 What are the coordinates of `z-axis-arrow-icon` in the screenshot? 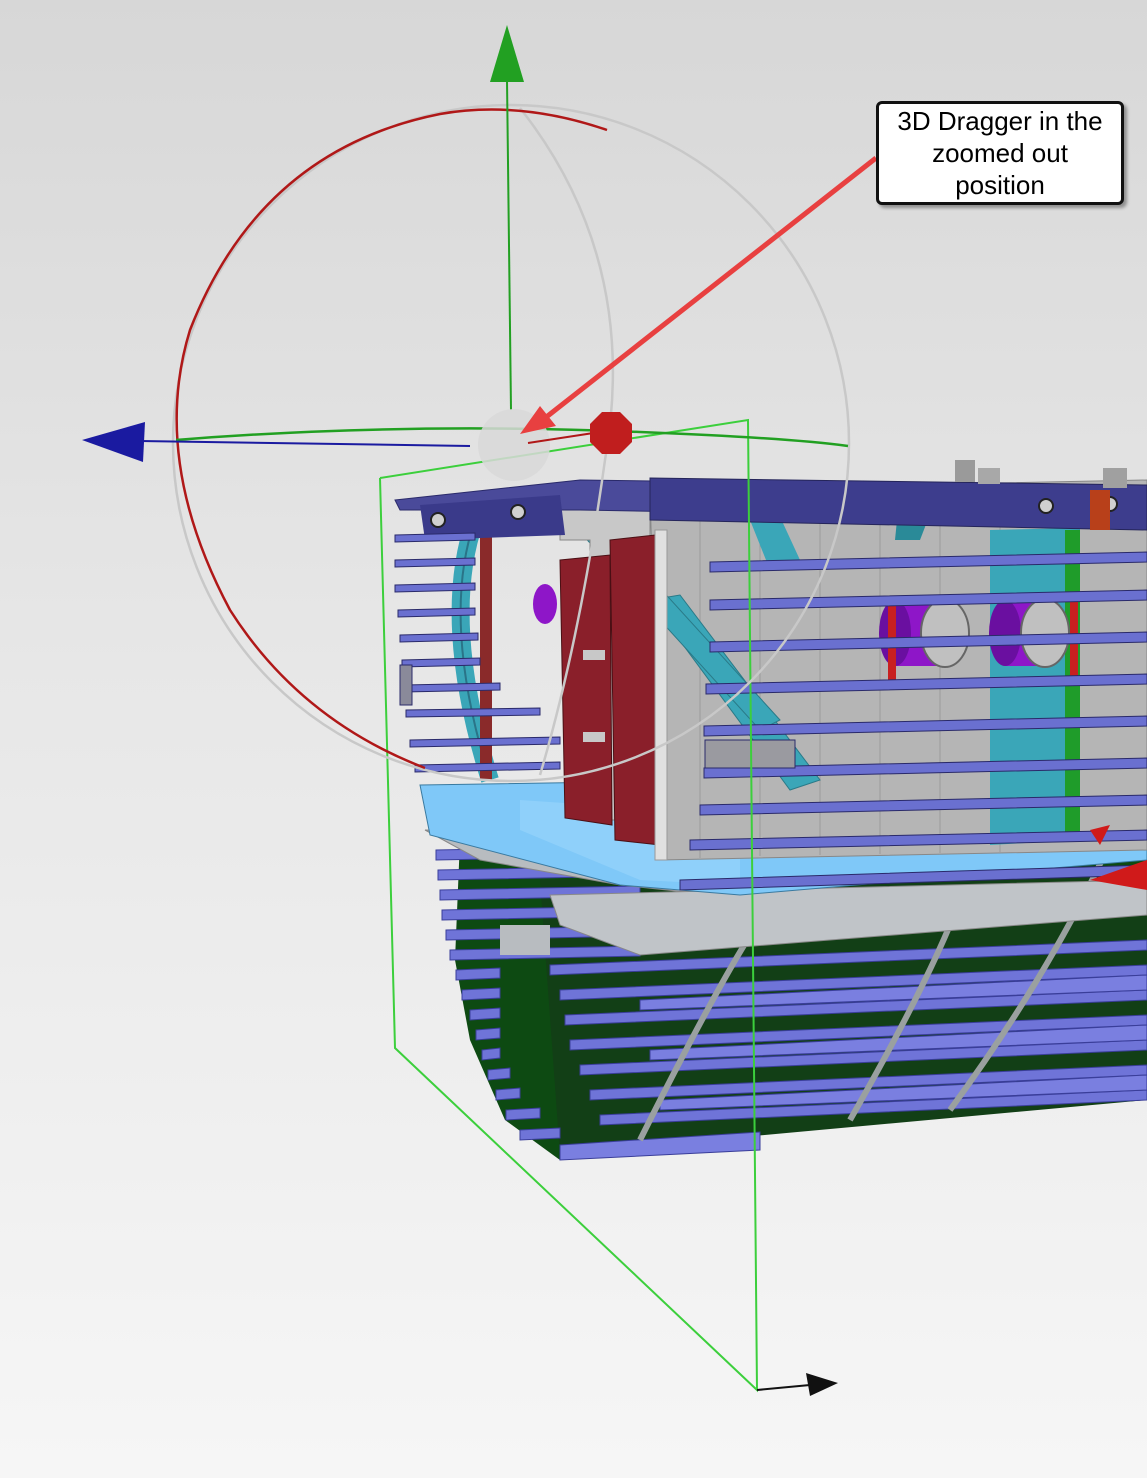 It's located at (822, 1384).